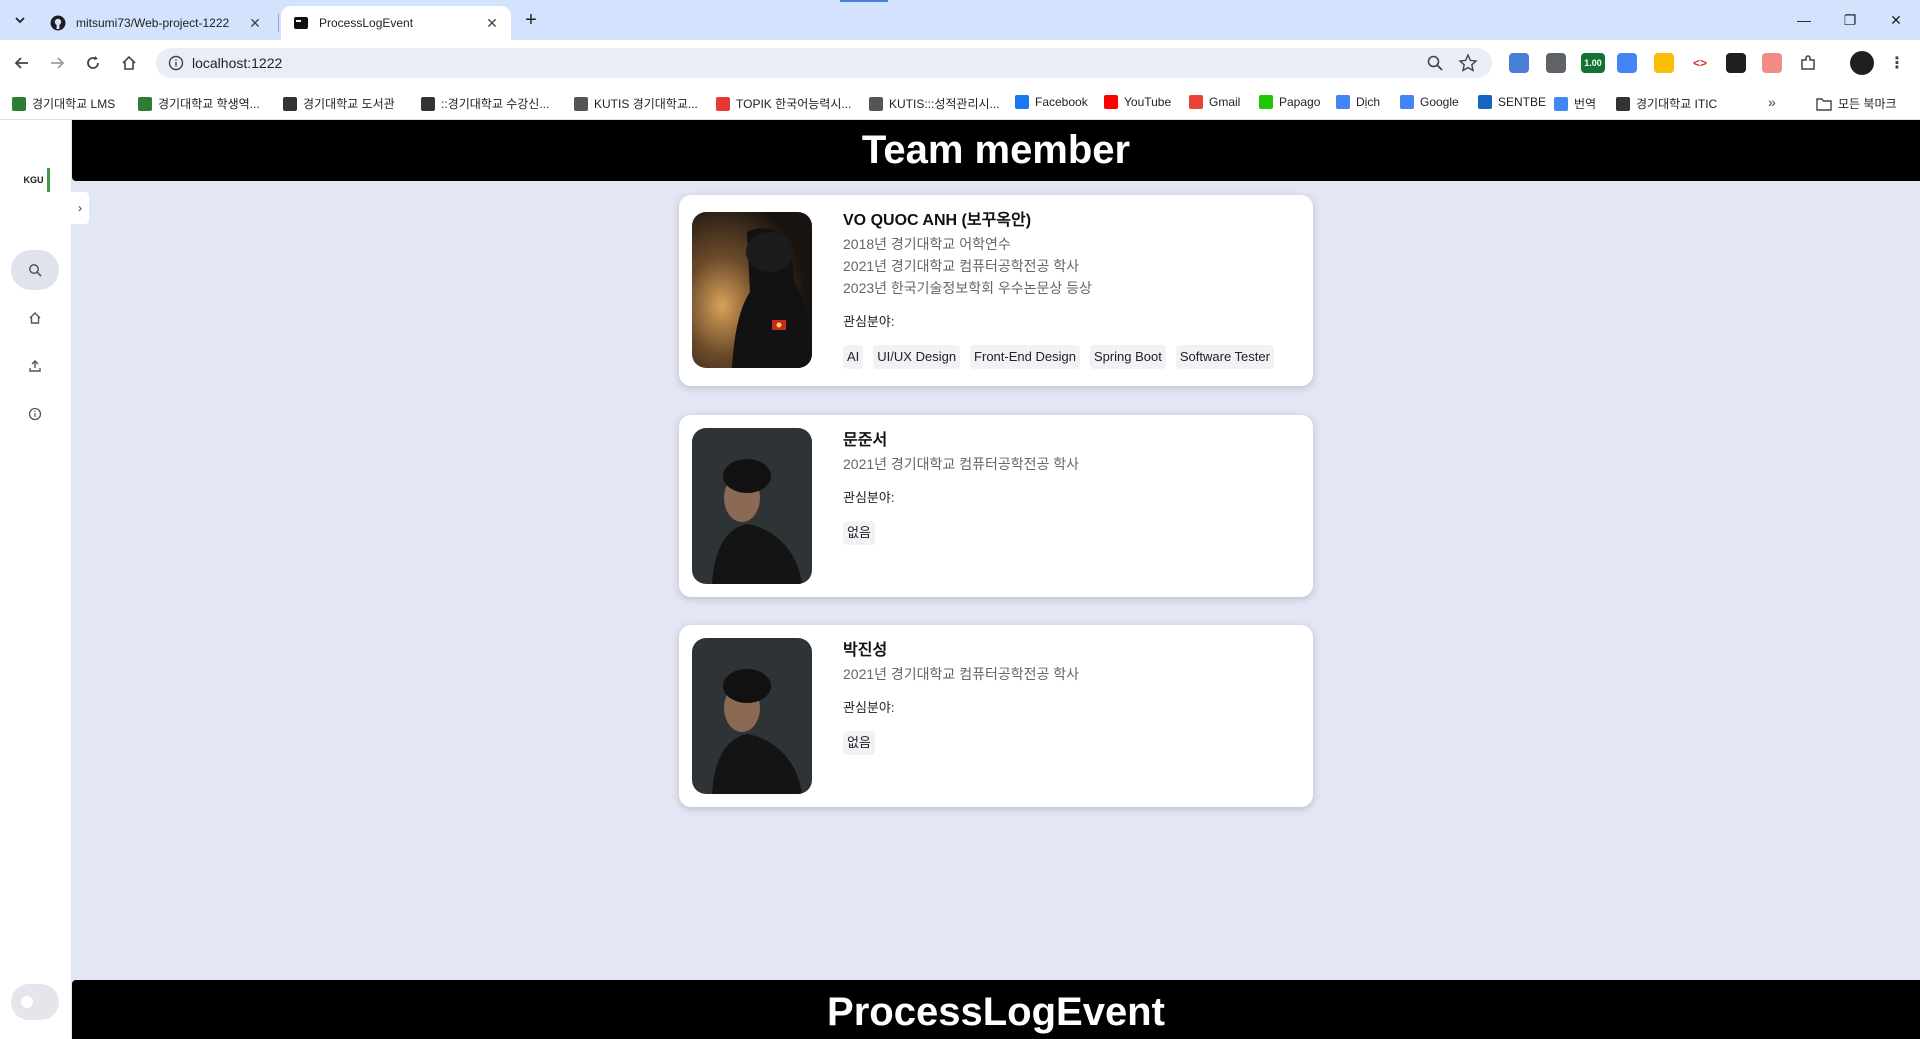  I want to click on extension-speed-badge: 1.00, so click(1593, 63).